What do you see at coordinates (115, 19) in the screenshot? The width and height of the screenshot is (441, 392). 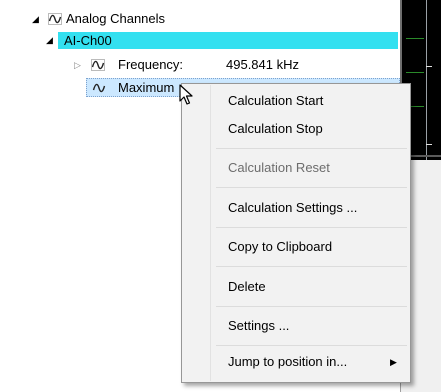 I see `tree-item-analog-channels: Analog Channels` at bounding box center [115, 19].